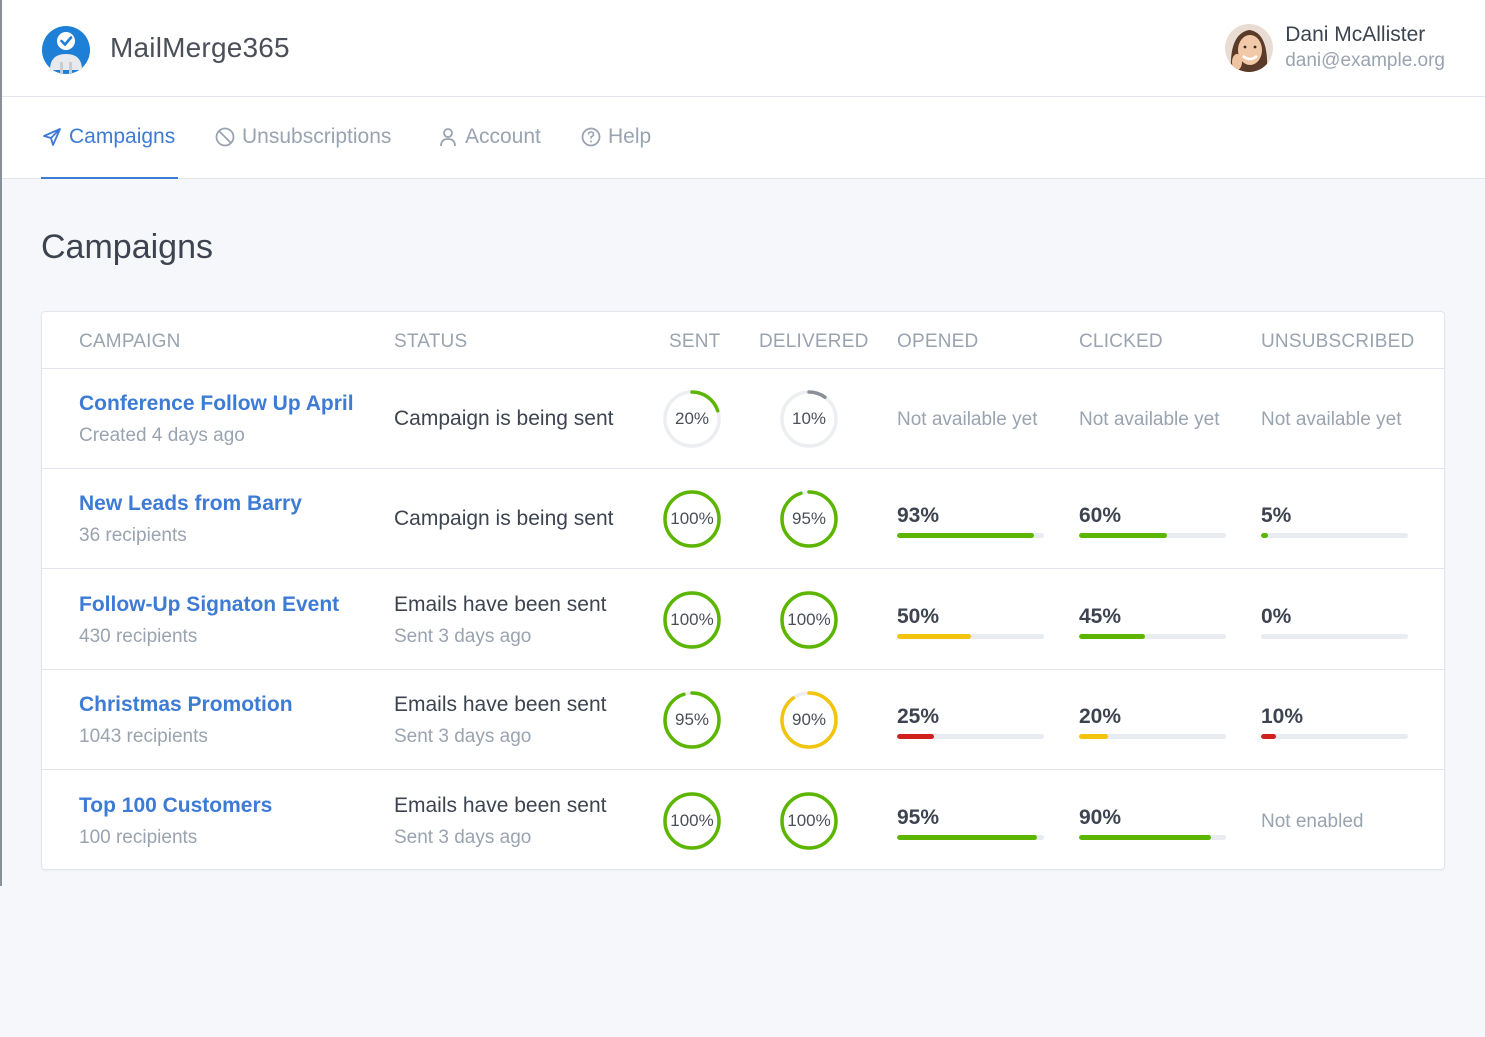 This screenshot has width=1485, height=1037. I want to click on avatar, so click(1249, 48).